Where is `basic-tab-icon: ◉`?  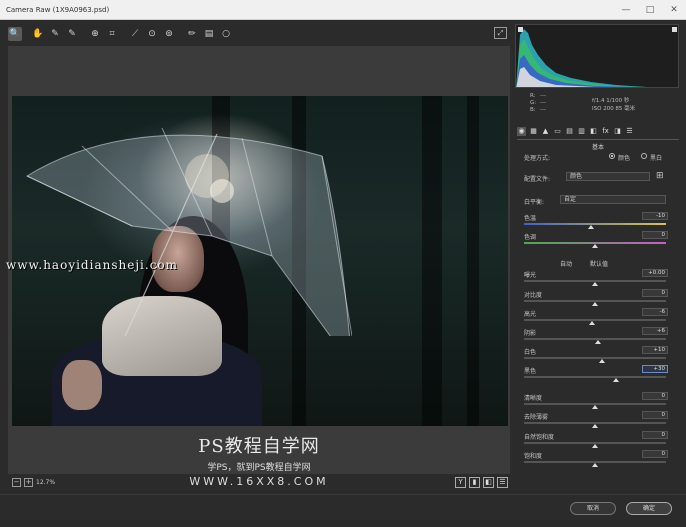 basic-tab-icon: ◉ is located at coordinates (521, 131).